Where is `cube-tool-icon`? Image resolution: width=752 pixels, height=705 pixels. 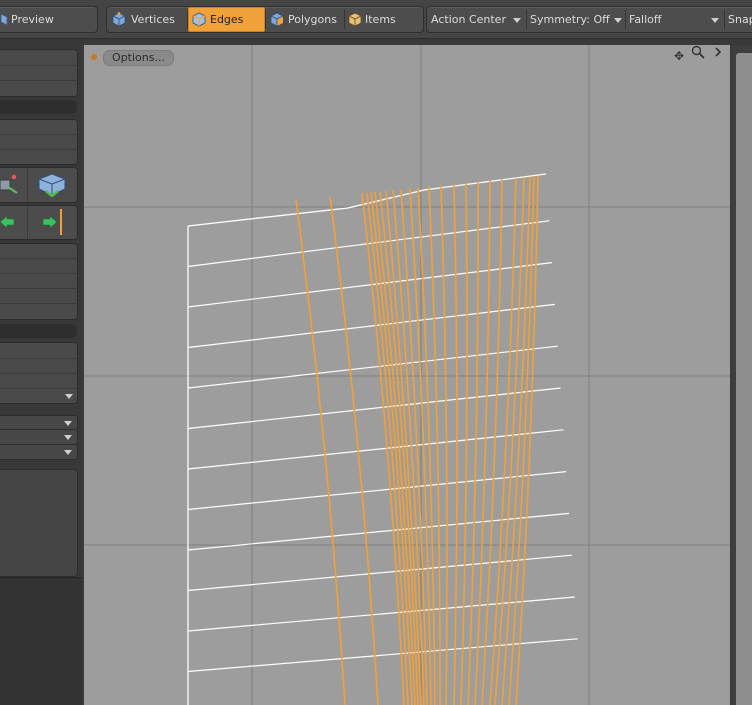
cube-tool-icon is located at coordinates (52, 185).